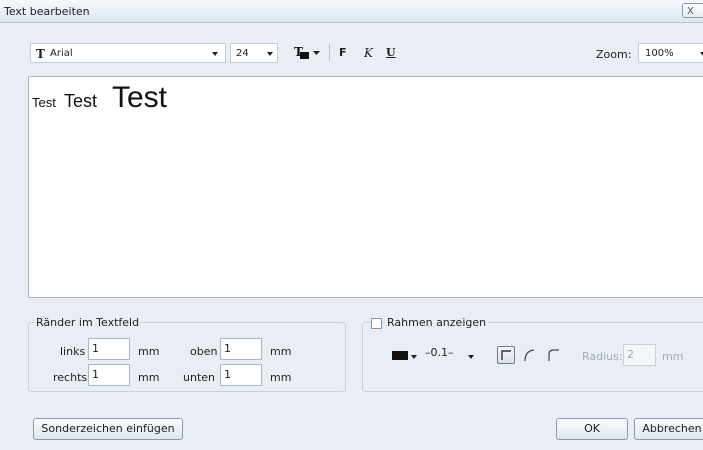 This screenshot has height=450, width=703. I want to click on margin-bottom-label: unten, so click(199, 377).